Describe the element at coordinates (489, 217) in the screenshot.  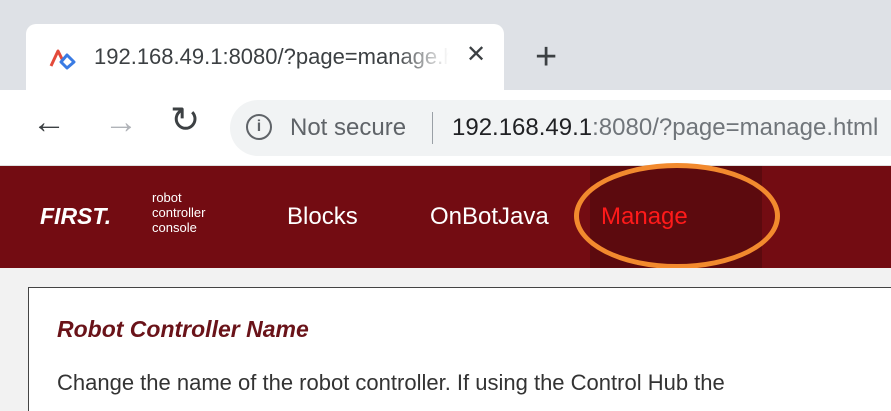
I see `nav-onbotjava-link: OnBotJava` at that location.